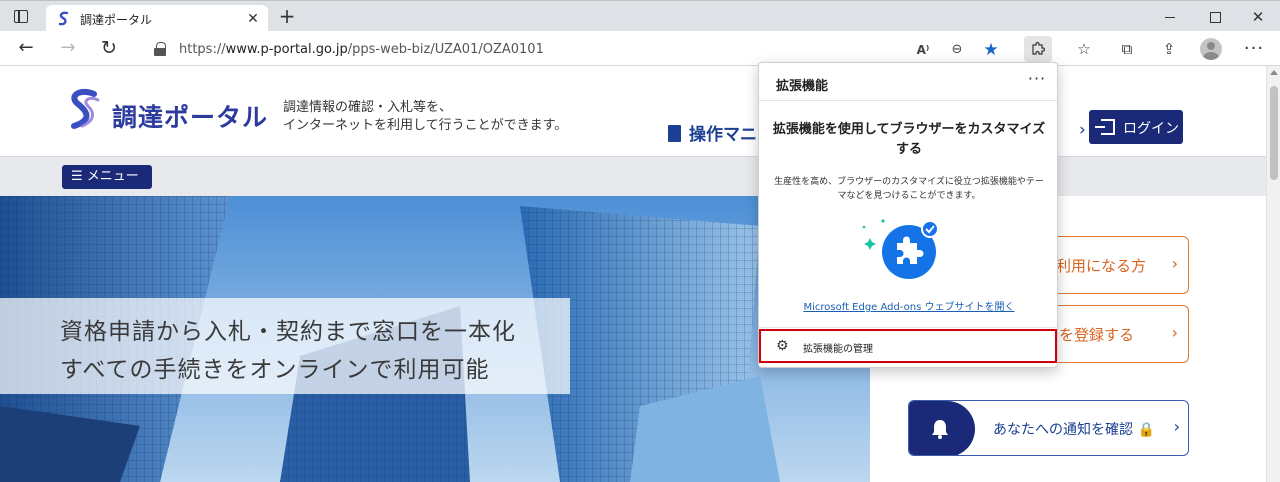  I want to click on logo-text: 調達ポータル, so click(190, 116).